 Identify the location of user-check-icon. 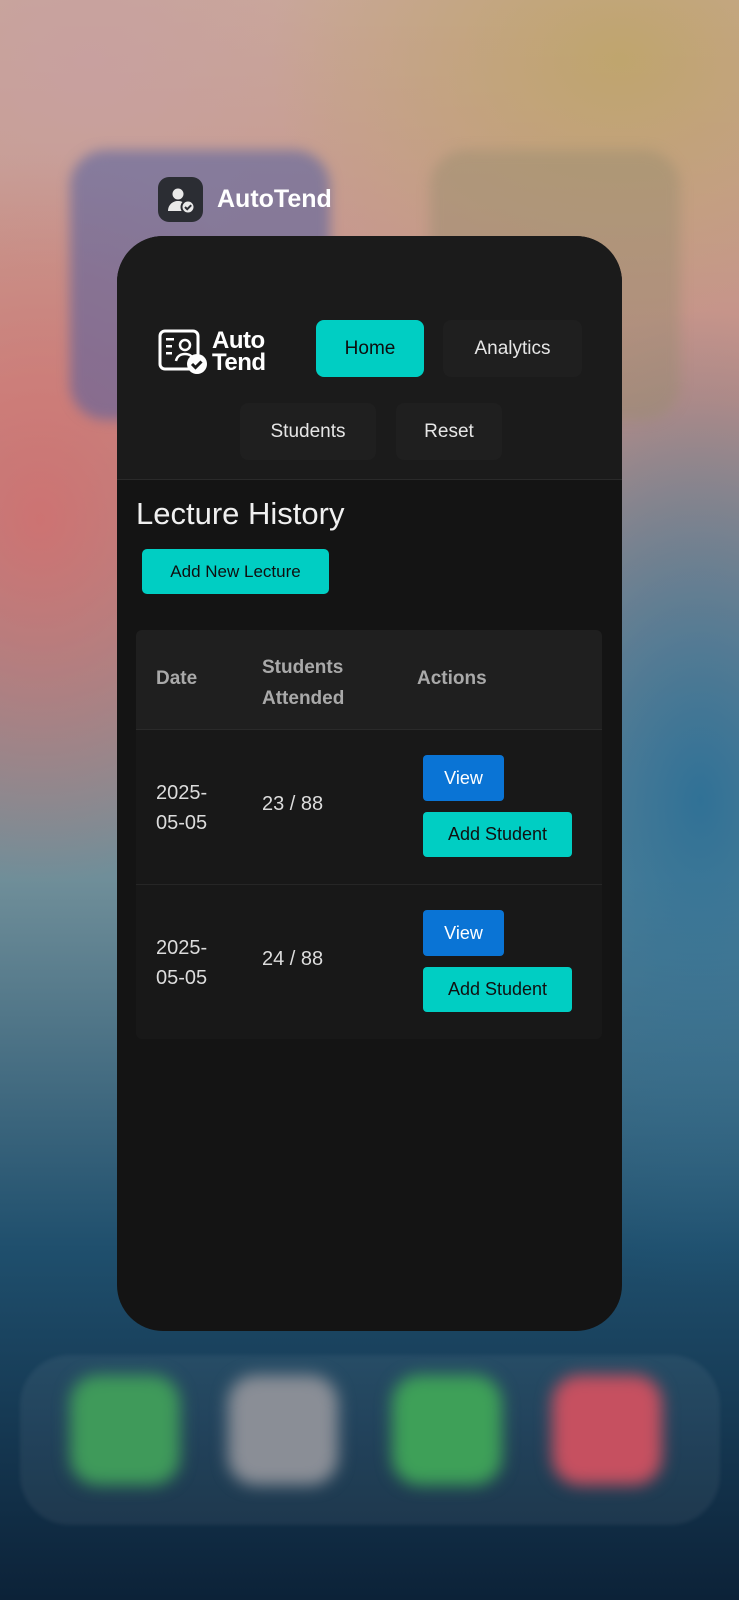
(180, 199).